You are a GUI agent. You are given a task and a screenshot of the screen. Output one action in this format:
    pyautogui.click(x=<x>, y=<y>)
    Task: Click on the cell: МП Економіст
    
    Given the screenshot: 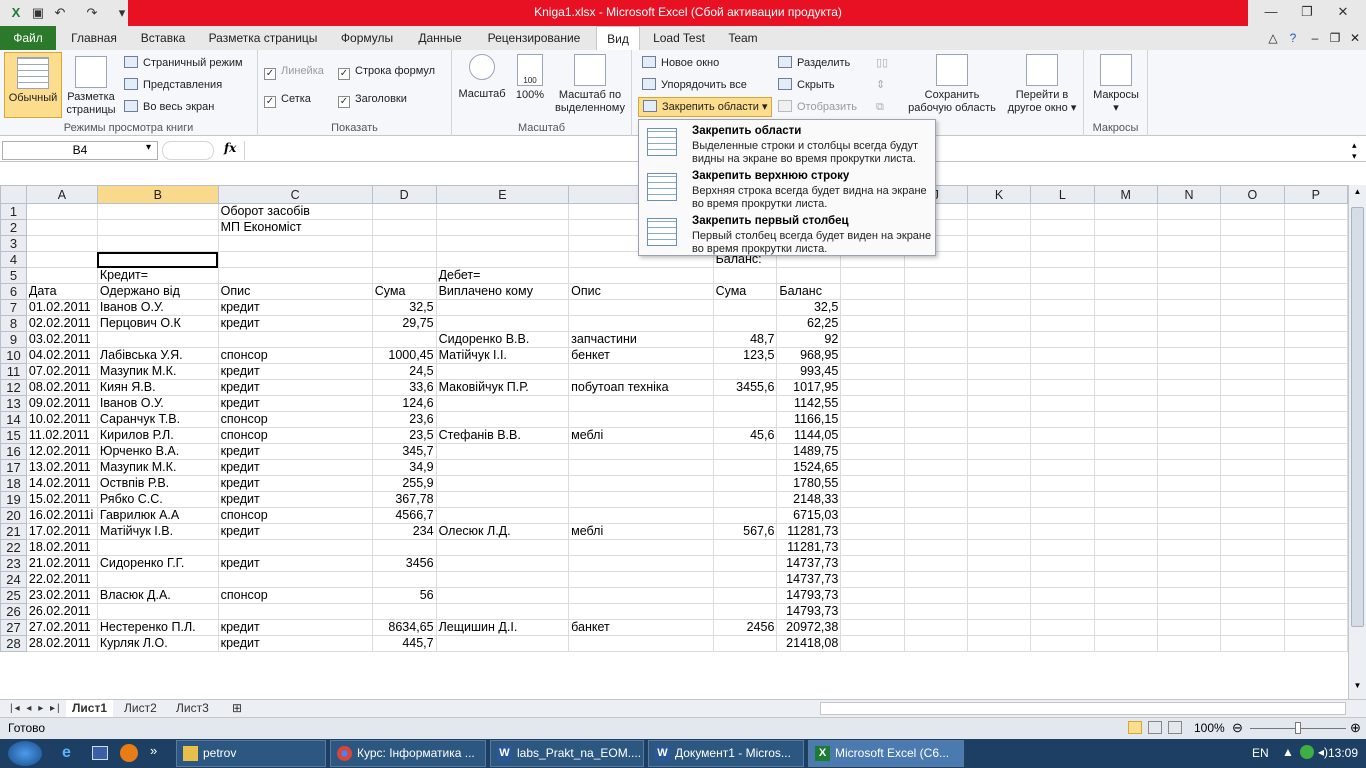 What is the action you would take?
    pyautogui.click(x=295, y=227)
    